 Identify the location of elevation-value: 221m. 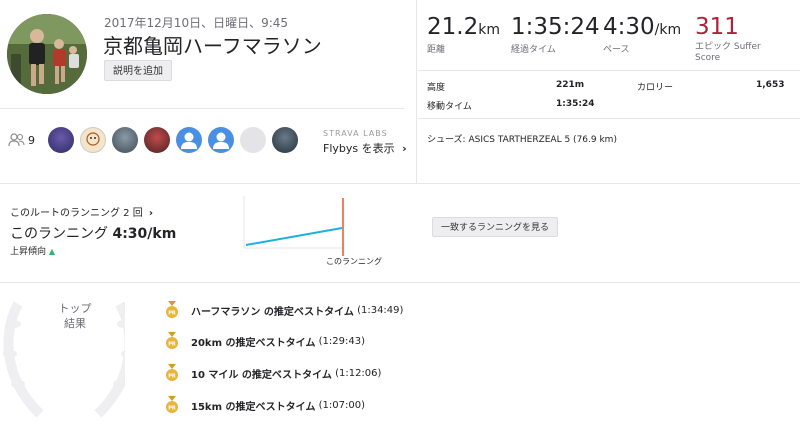
(570, 85).